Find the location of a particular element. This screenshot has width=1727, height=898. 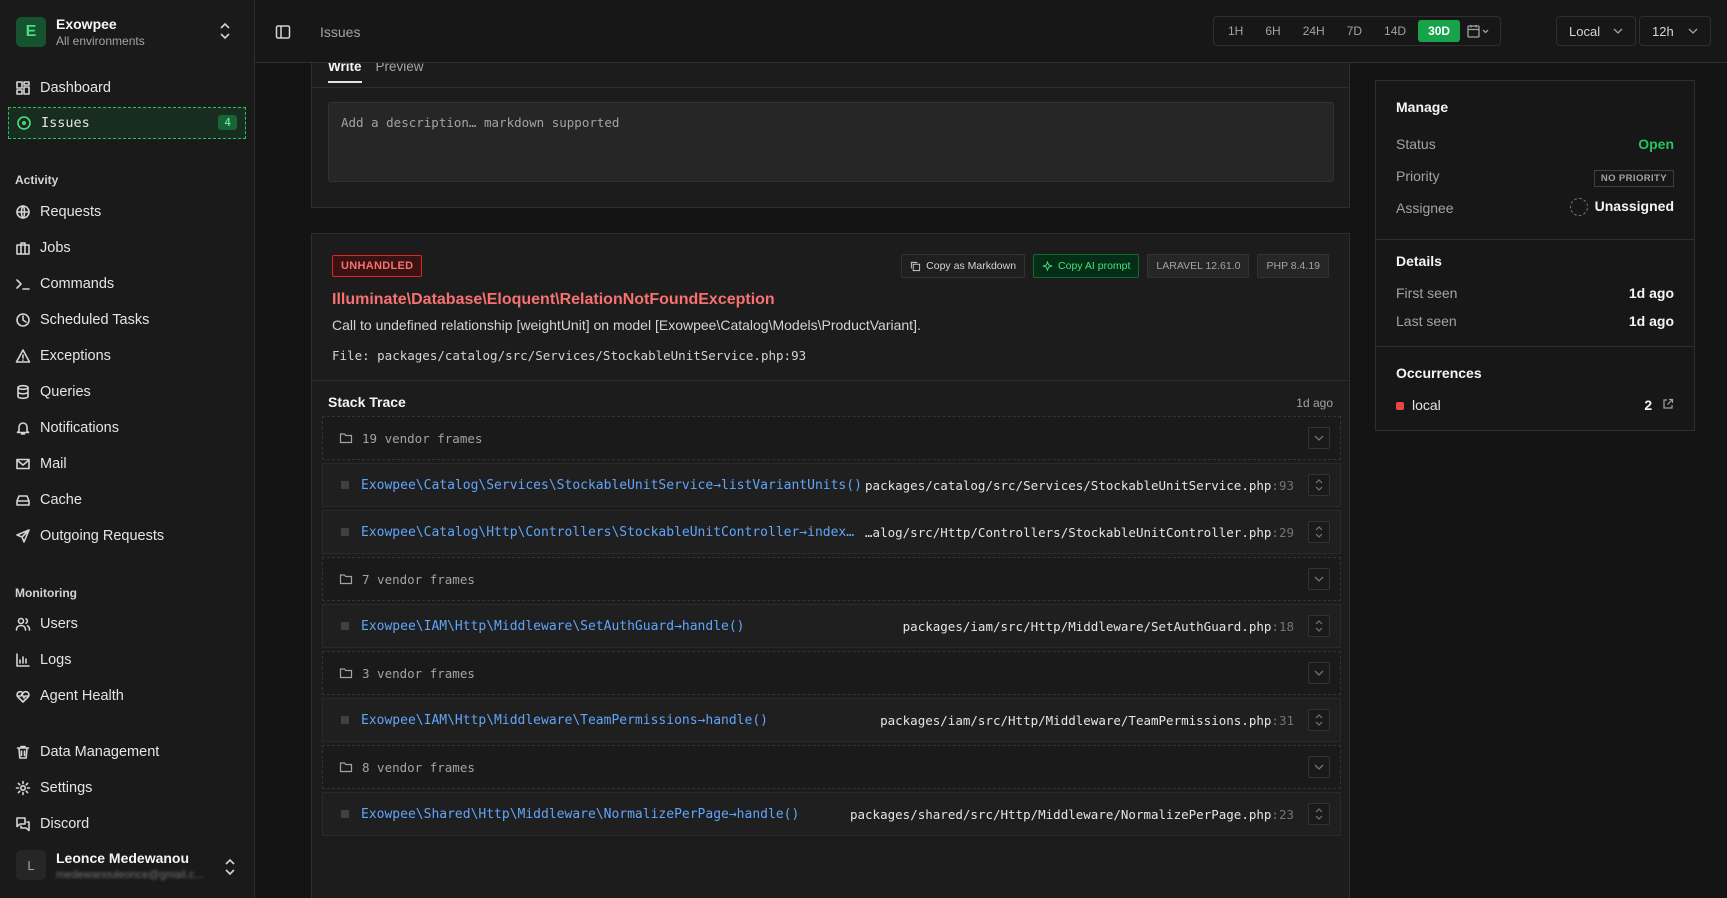

project-name: Exowpee is located at coordinates (86, 24).